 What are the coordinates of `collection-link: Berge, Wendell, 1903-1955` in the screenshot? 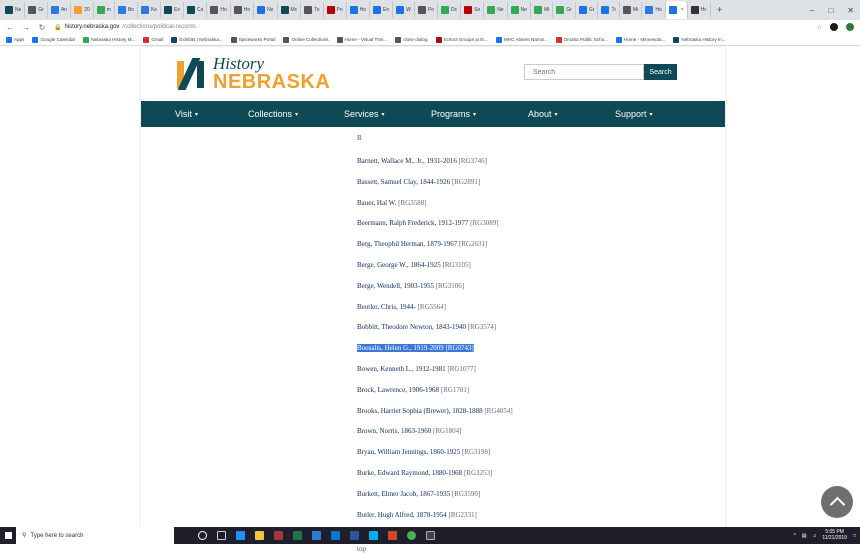 It's located at (395, 286).